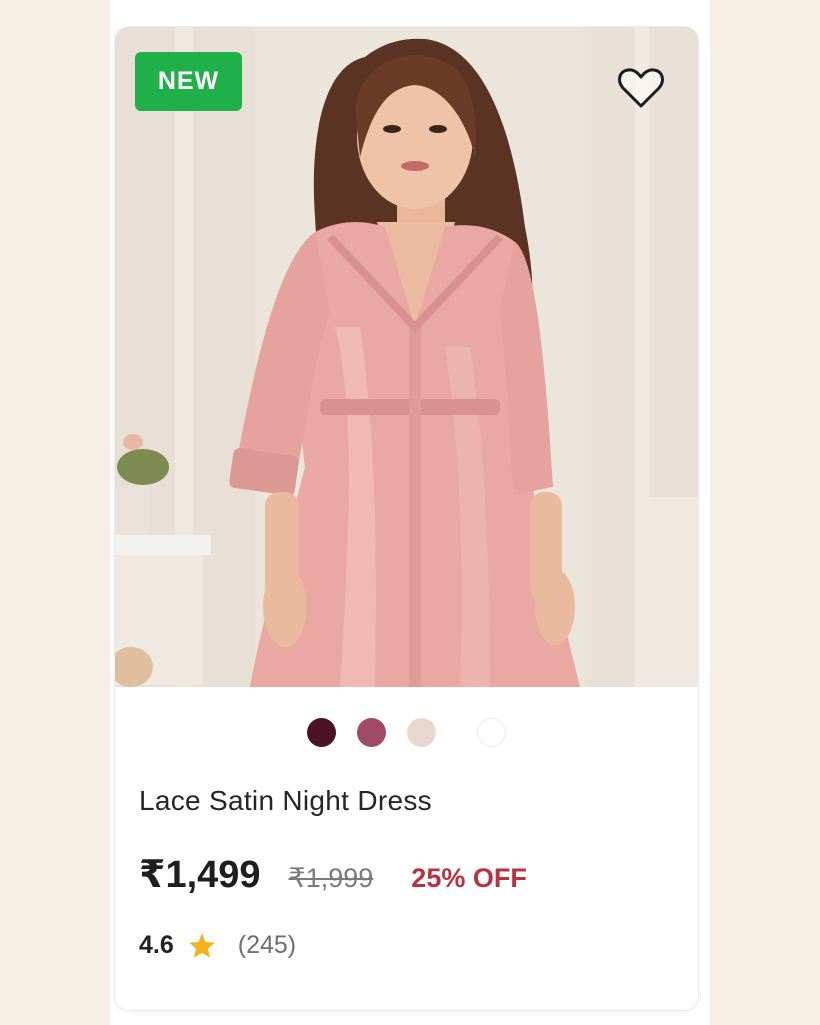 The width and height of the screenshot is (820, 1025). I want to click on product-title: Lace Satin Night Dress, so click(285, 801).